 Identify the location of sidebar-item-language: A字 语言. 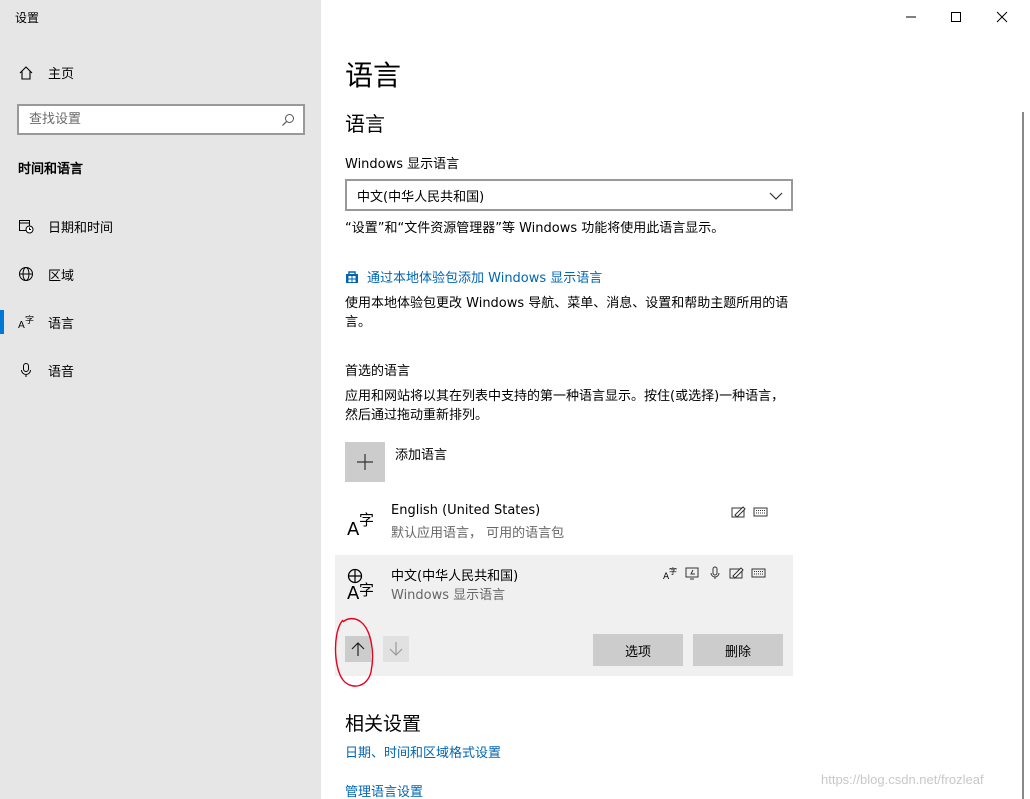
(160, 322).